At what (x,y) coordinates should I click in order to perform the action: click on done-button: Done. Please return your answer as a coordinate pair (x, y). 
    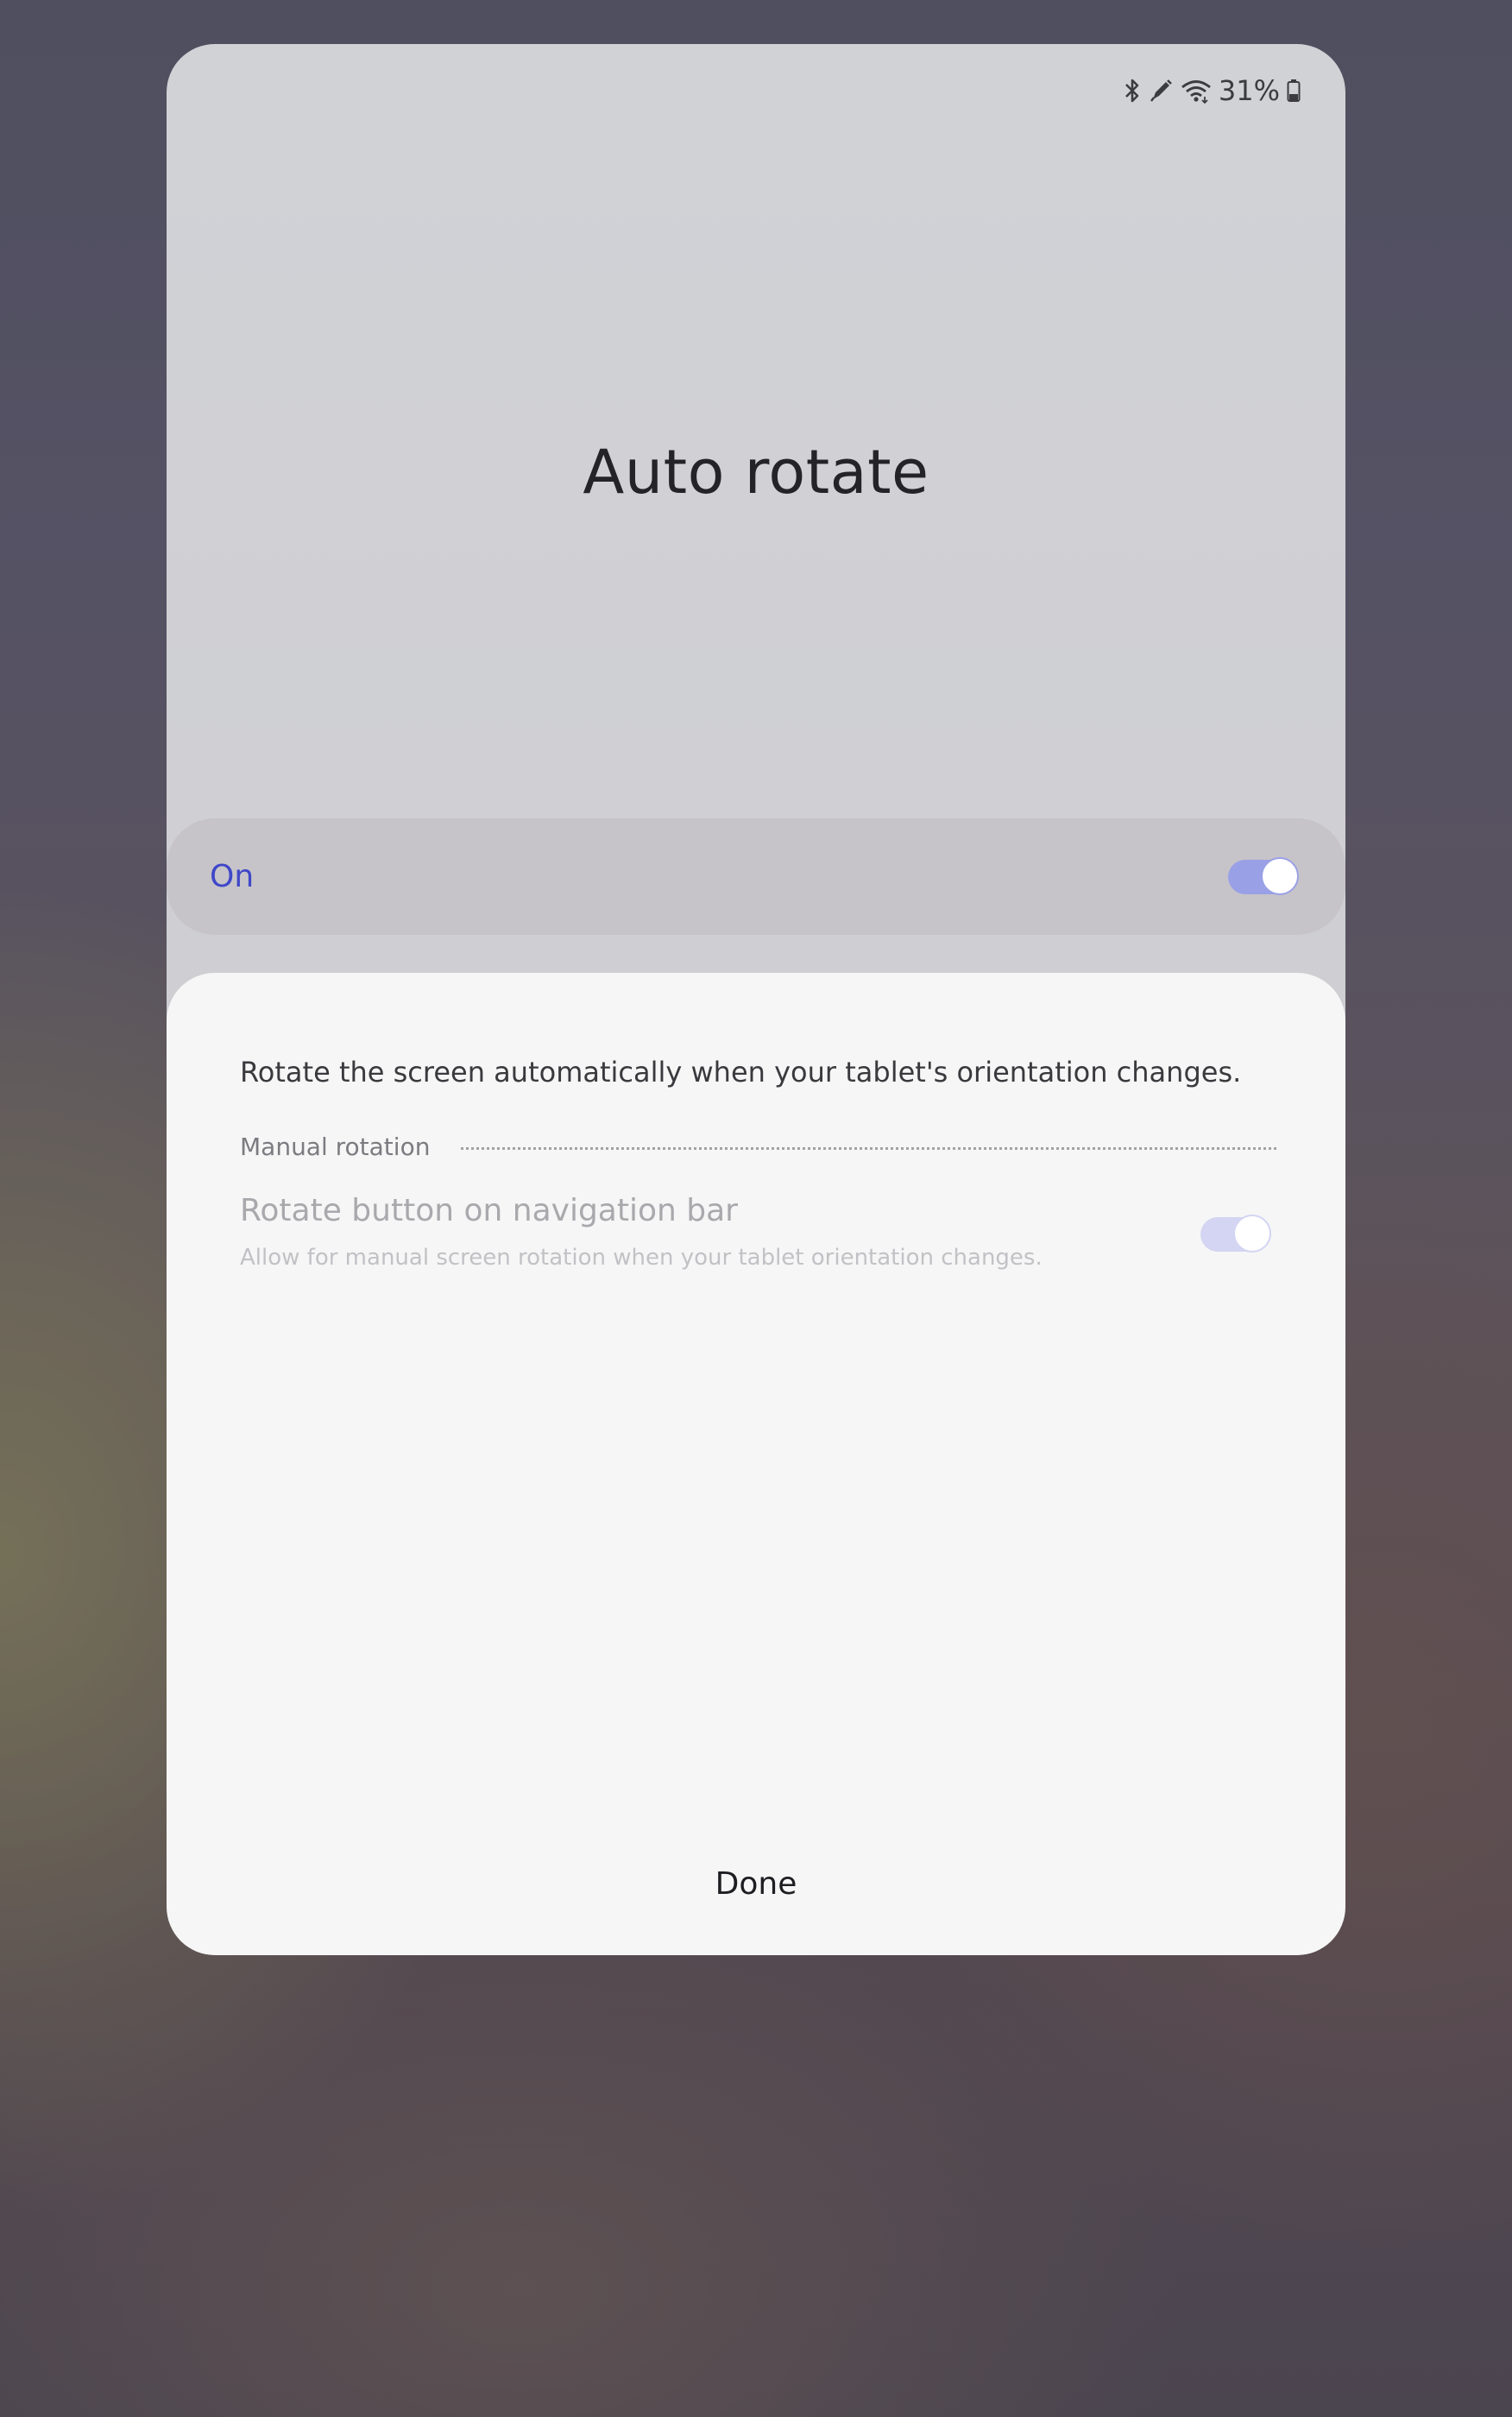
    Looking at the image, I should click on (757, 1883).